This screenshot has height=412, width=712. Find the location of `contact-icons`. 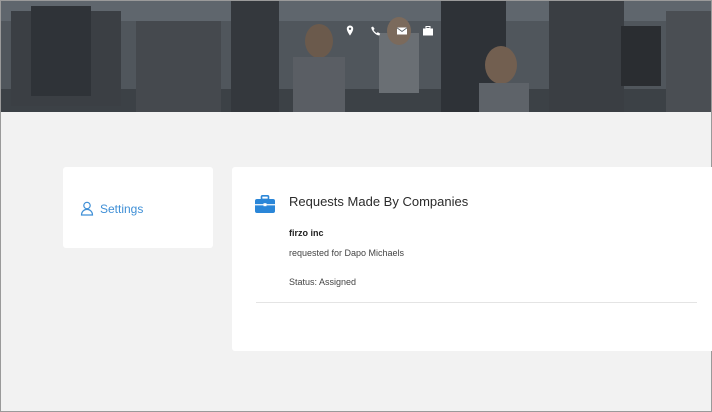

contact-icons is located at coordinates (389, 31).